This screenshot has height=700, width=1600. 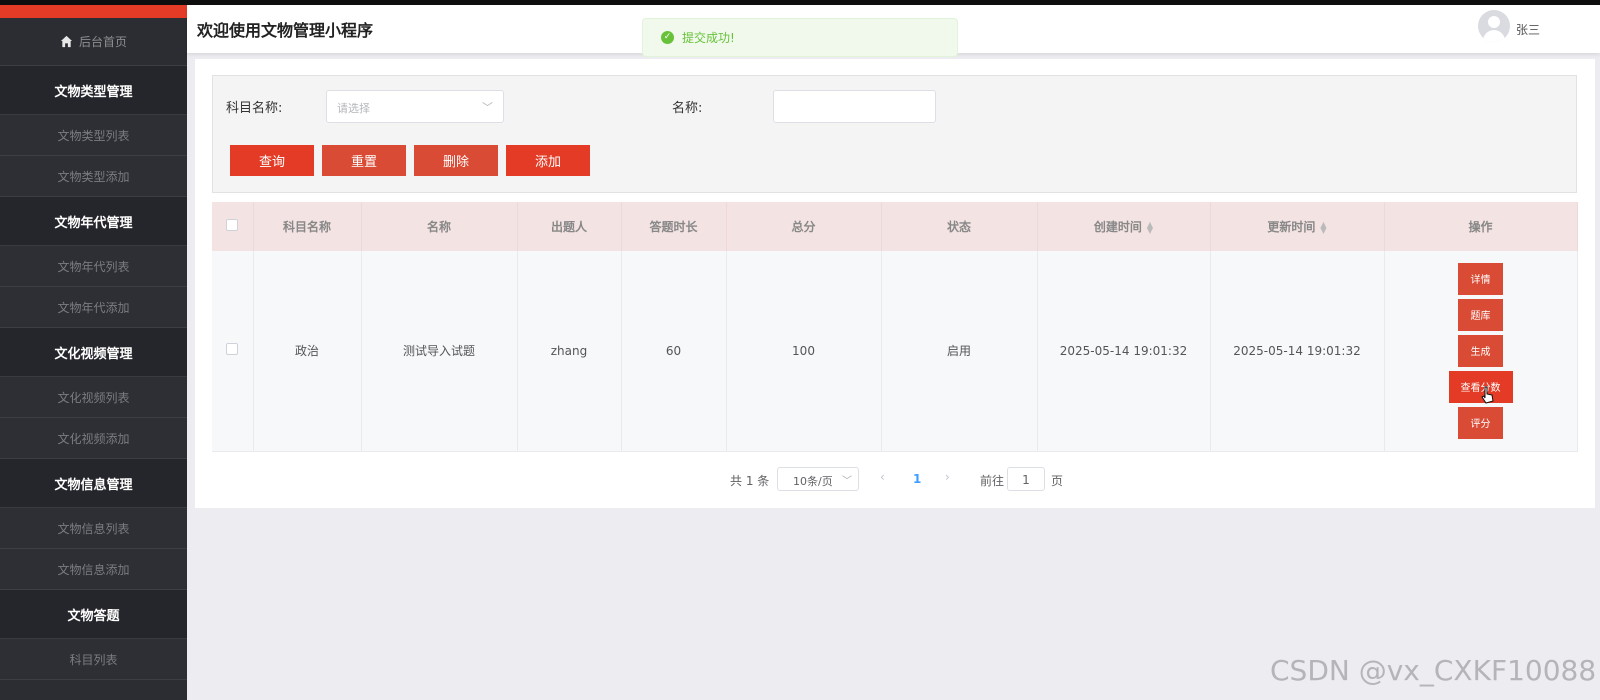 What do you see at coordinates (307, 351) in the screenshot?
I see `cell-subject: 政治` at bounding box center [307, 351].